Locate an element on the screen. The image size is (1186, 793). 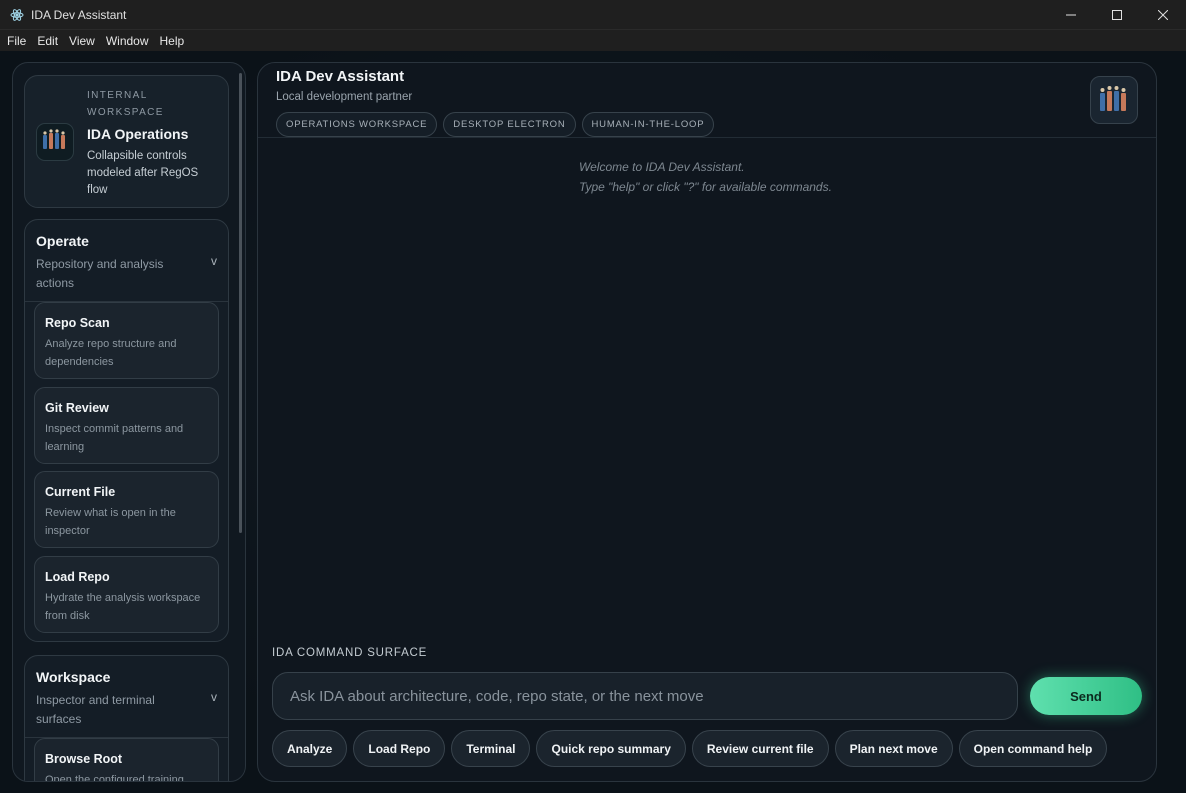
menu-file: File is located at coordinates (16, 41).